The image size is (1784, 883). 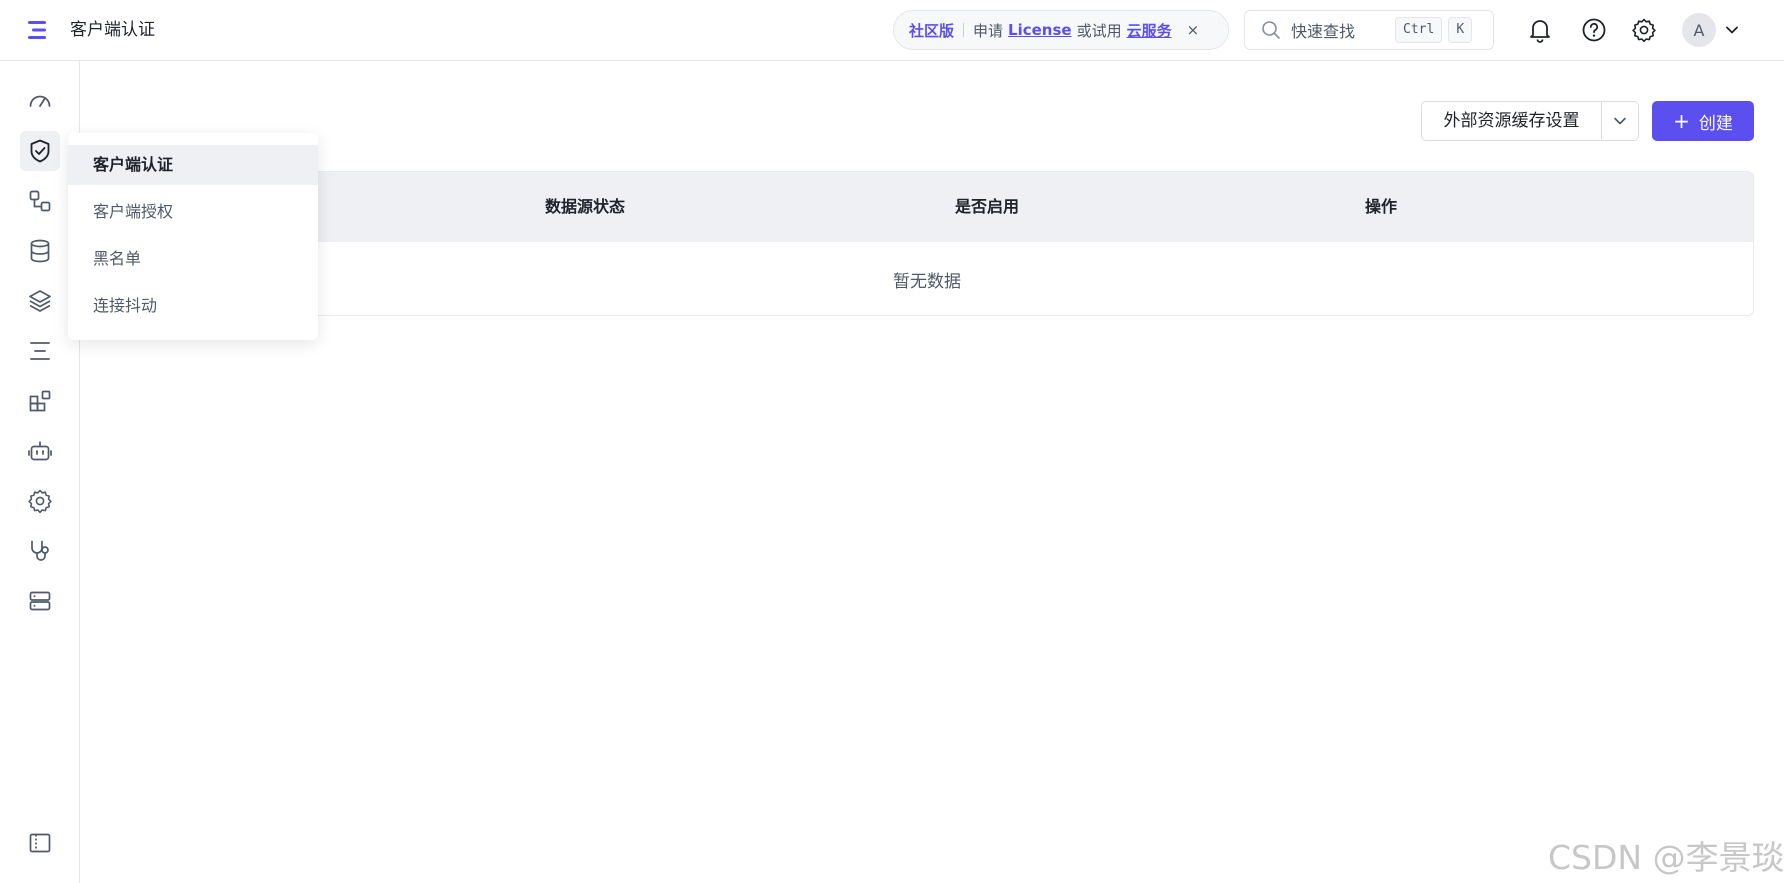 What do you see at coordinates (1271, 30) in the screenshot?
I see `search-icon` at bounding box center [1271, 30].